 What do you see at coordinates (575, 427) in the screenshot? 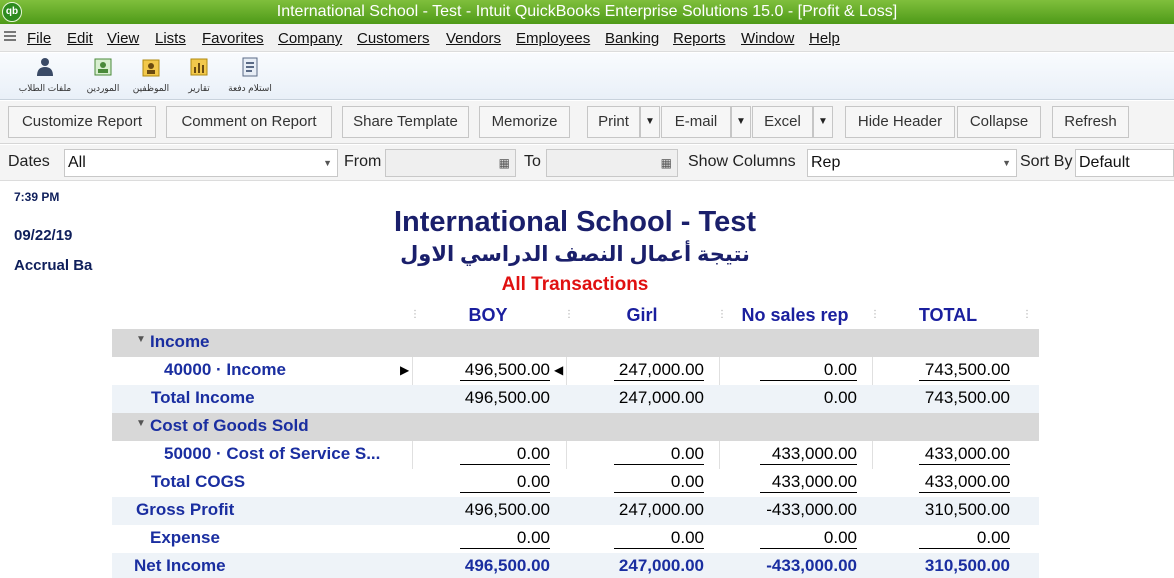
I see `table-row-cogs-header: ▼ Cost of Goods Sold` at bounding box center [575, 427].